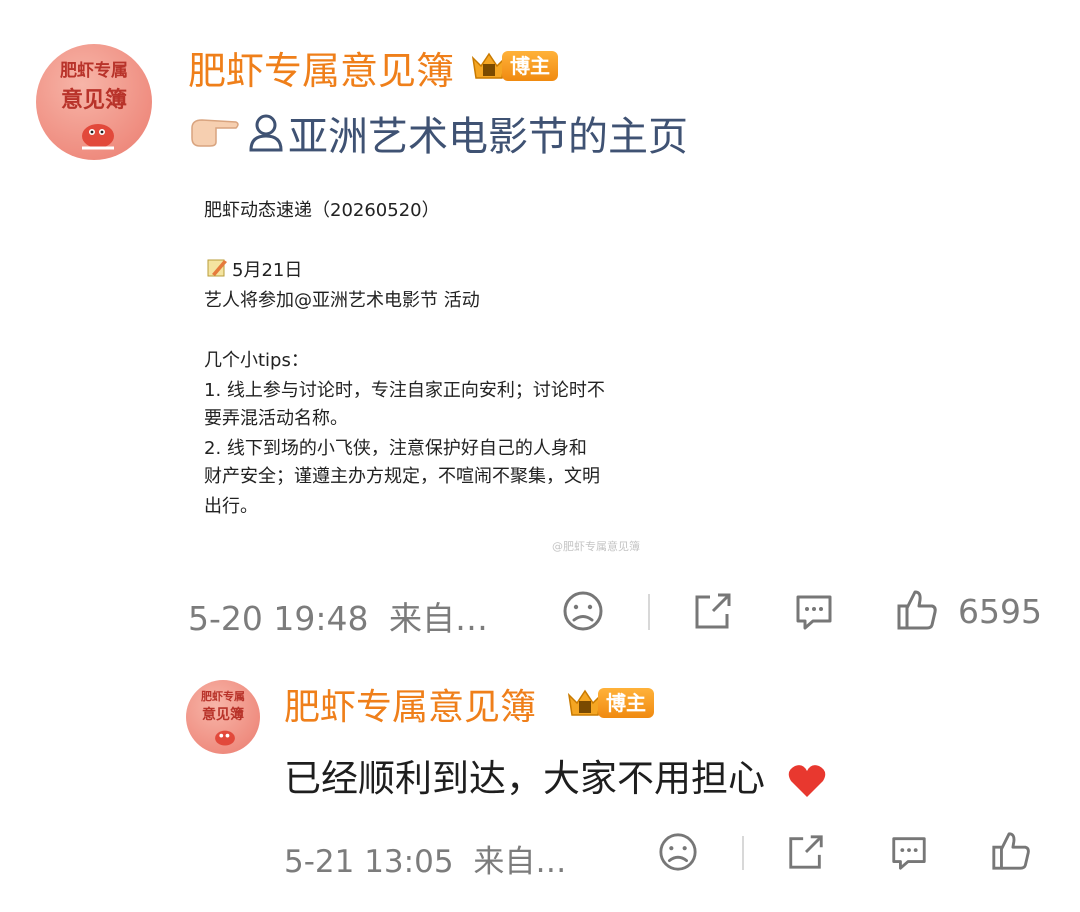  Describe the element at coordinates (217, 271) in the screenshot. I see `memo-icon` at that location.